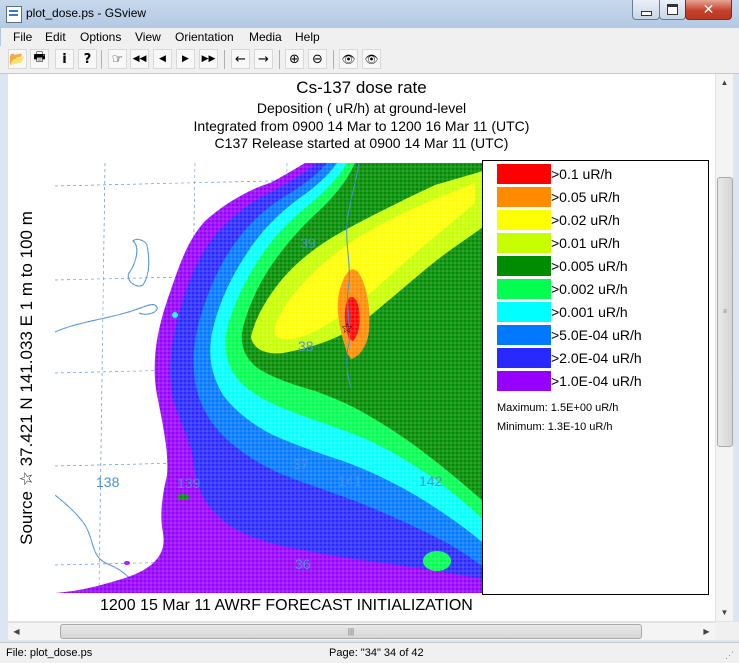  What do you see at coordinates (725, 312) in the screenshot?
I see `vertical-scroll-thumb: ≡` at bounding box center [725, 312].